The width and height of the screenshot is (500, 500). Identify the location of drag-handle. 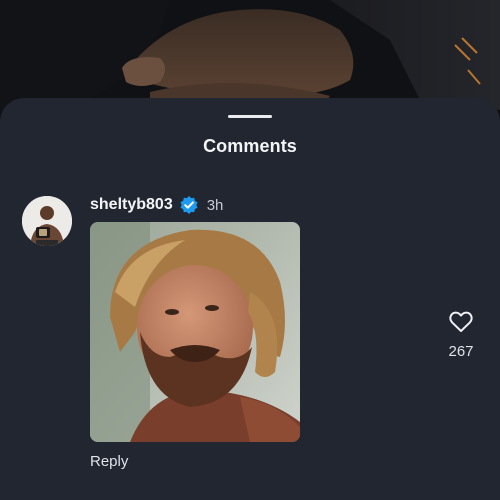
(250, 116).